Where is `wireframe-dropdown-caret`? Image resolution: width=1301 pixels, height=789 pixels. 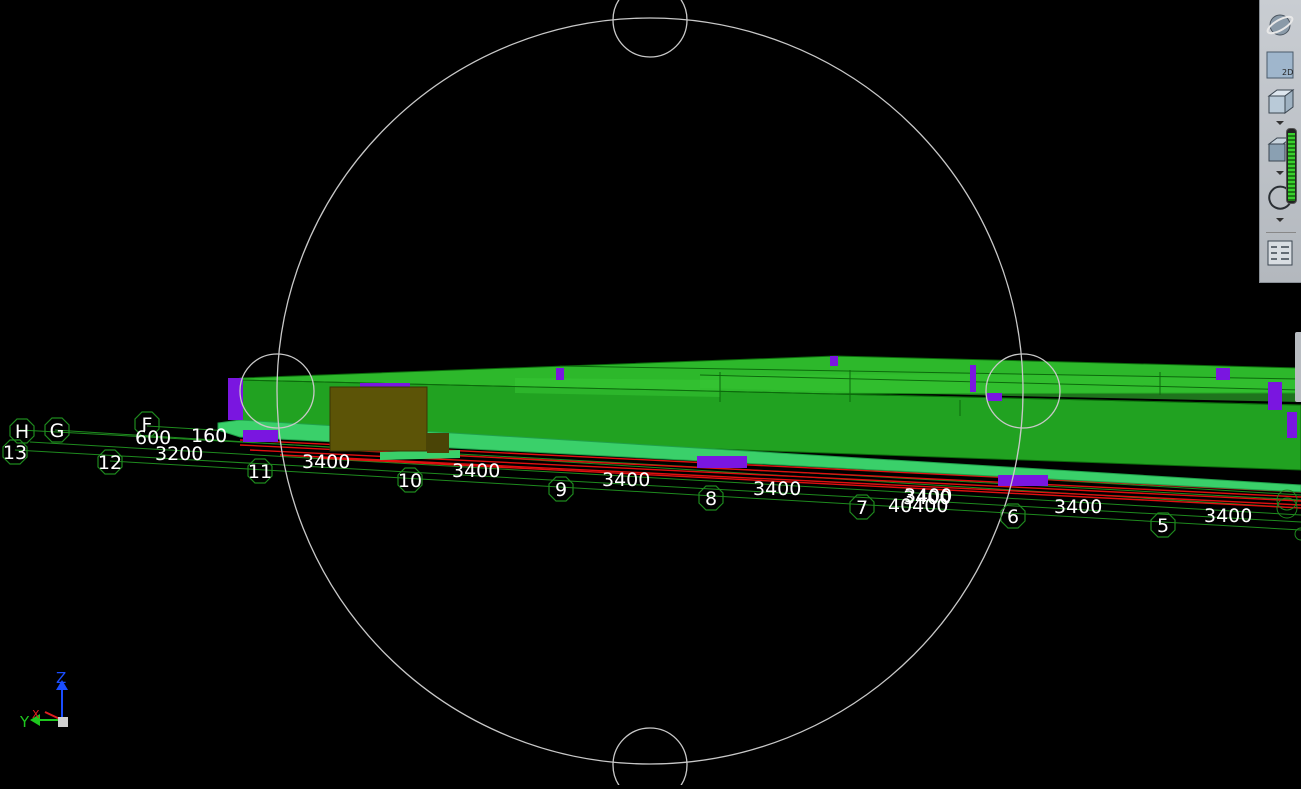
wireframe-dropdown-caret is located at coordinates (1280, 123).